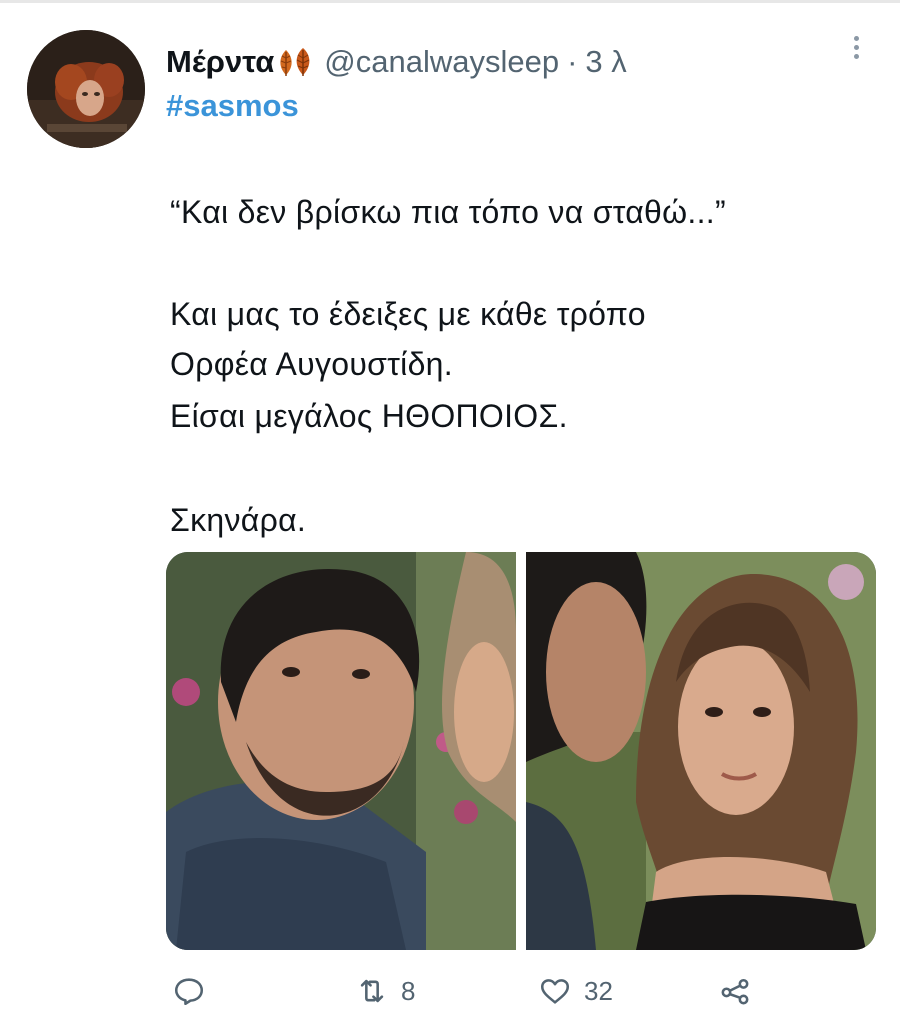 Image resolution: width=900 pixels, height=1032 pixels. Describe the element at coordinates (408, 314) in the screenshot. I see `tweet-line: Και μας το έδειξες με κάθε τρόπο` at that location.